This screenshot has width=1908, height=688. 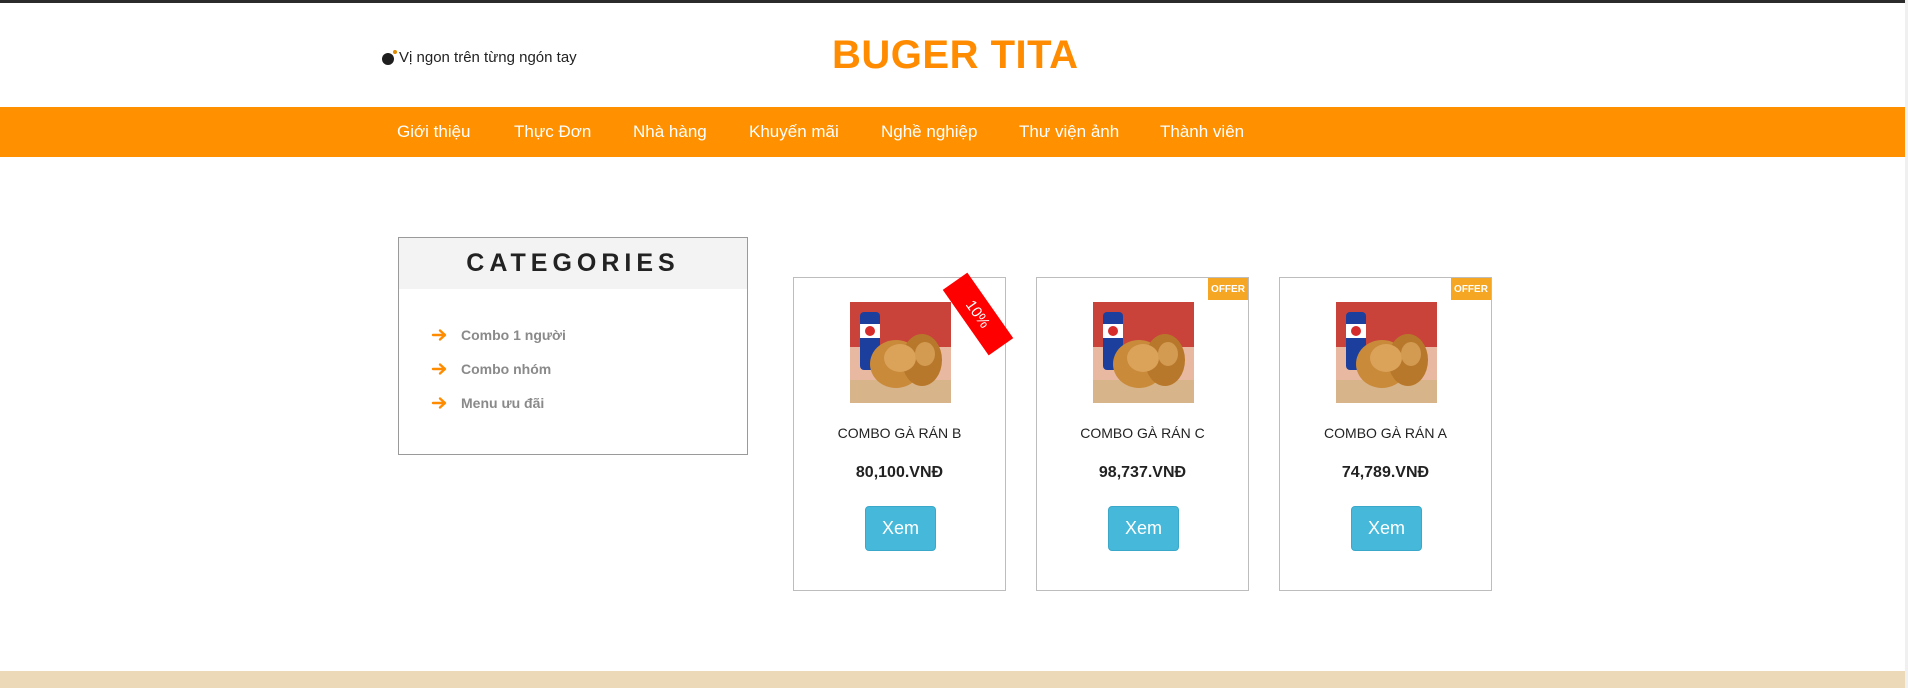 What do you see at coordinates (1202, 132) in the screenshot?
I see `nav-item-thanh-vien: Thành viên` at bounding box center [1202, 132].